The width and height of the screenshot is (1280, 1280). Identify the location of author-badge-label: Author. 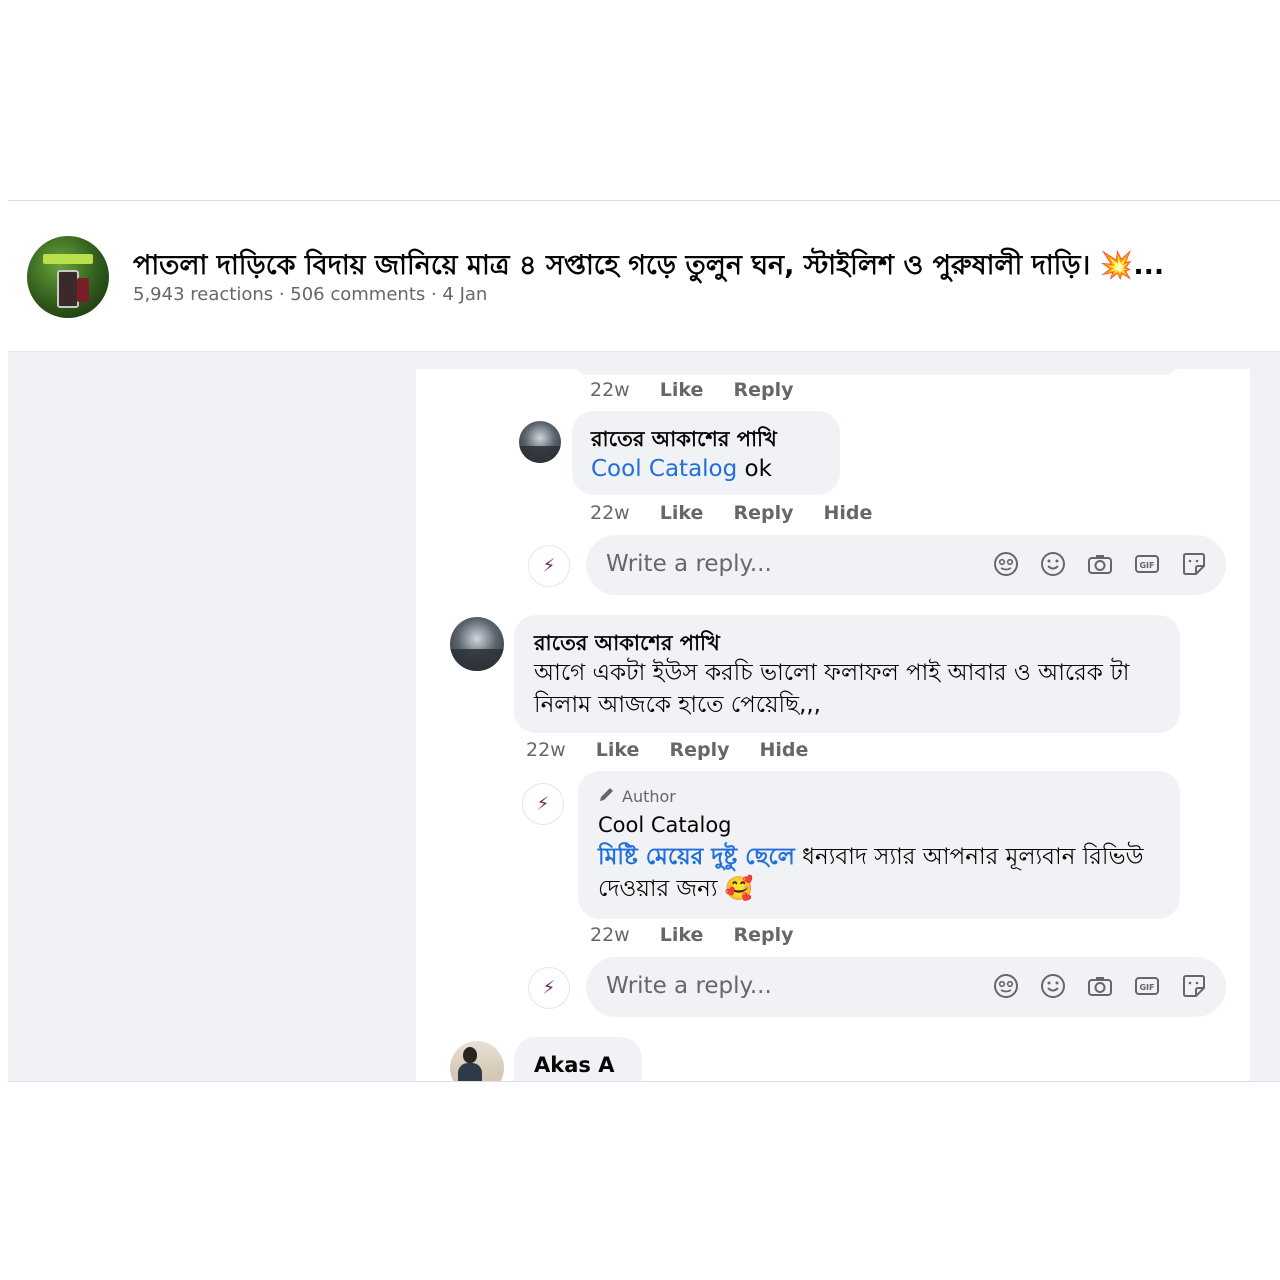
(649, 796).